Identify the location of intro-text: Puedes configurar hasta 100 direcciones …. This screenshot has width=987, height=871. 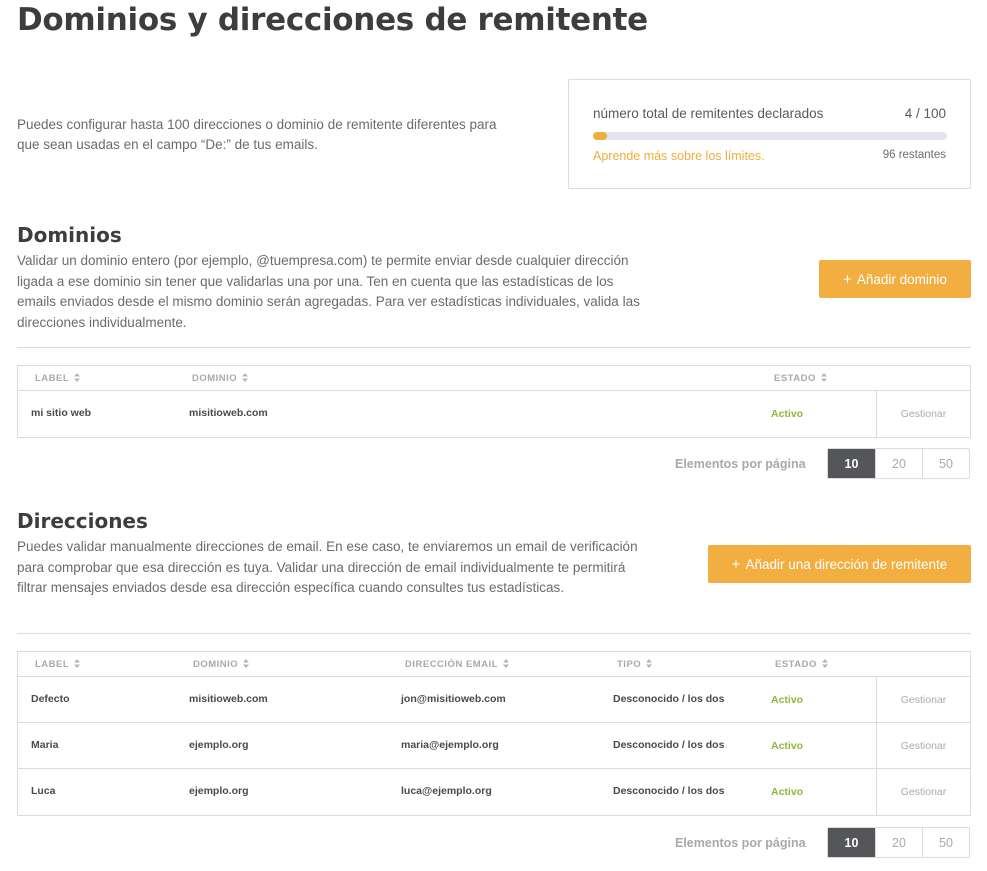
(257, 134).